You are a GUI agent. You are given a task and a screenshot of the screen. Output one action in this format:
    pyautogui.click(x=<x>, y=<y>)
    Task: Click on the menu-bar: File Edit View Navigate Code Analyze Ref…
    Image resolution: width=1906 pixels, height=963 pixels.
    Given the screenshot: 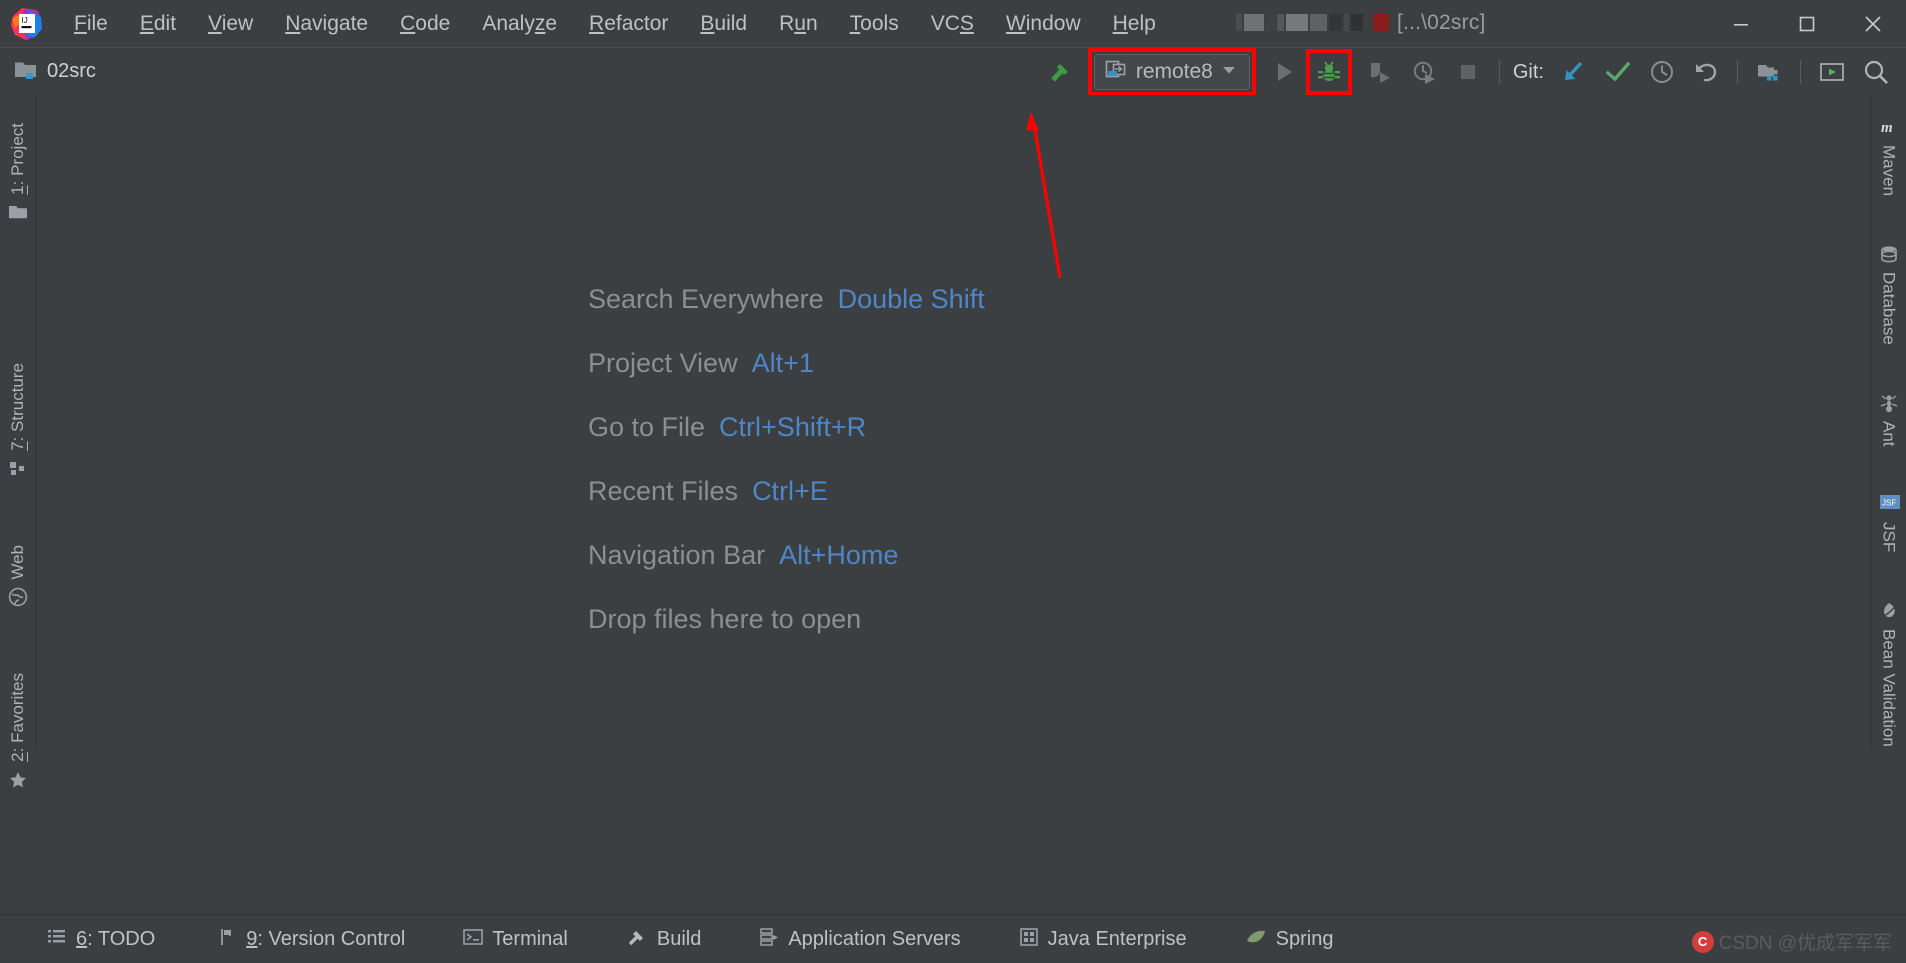 What is the action you would take?
    pyautogui.click(x=615, y=24)
    